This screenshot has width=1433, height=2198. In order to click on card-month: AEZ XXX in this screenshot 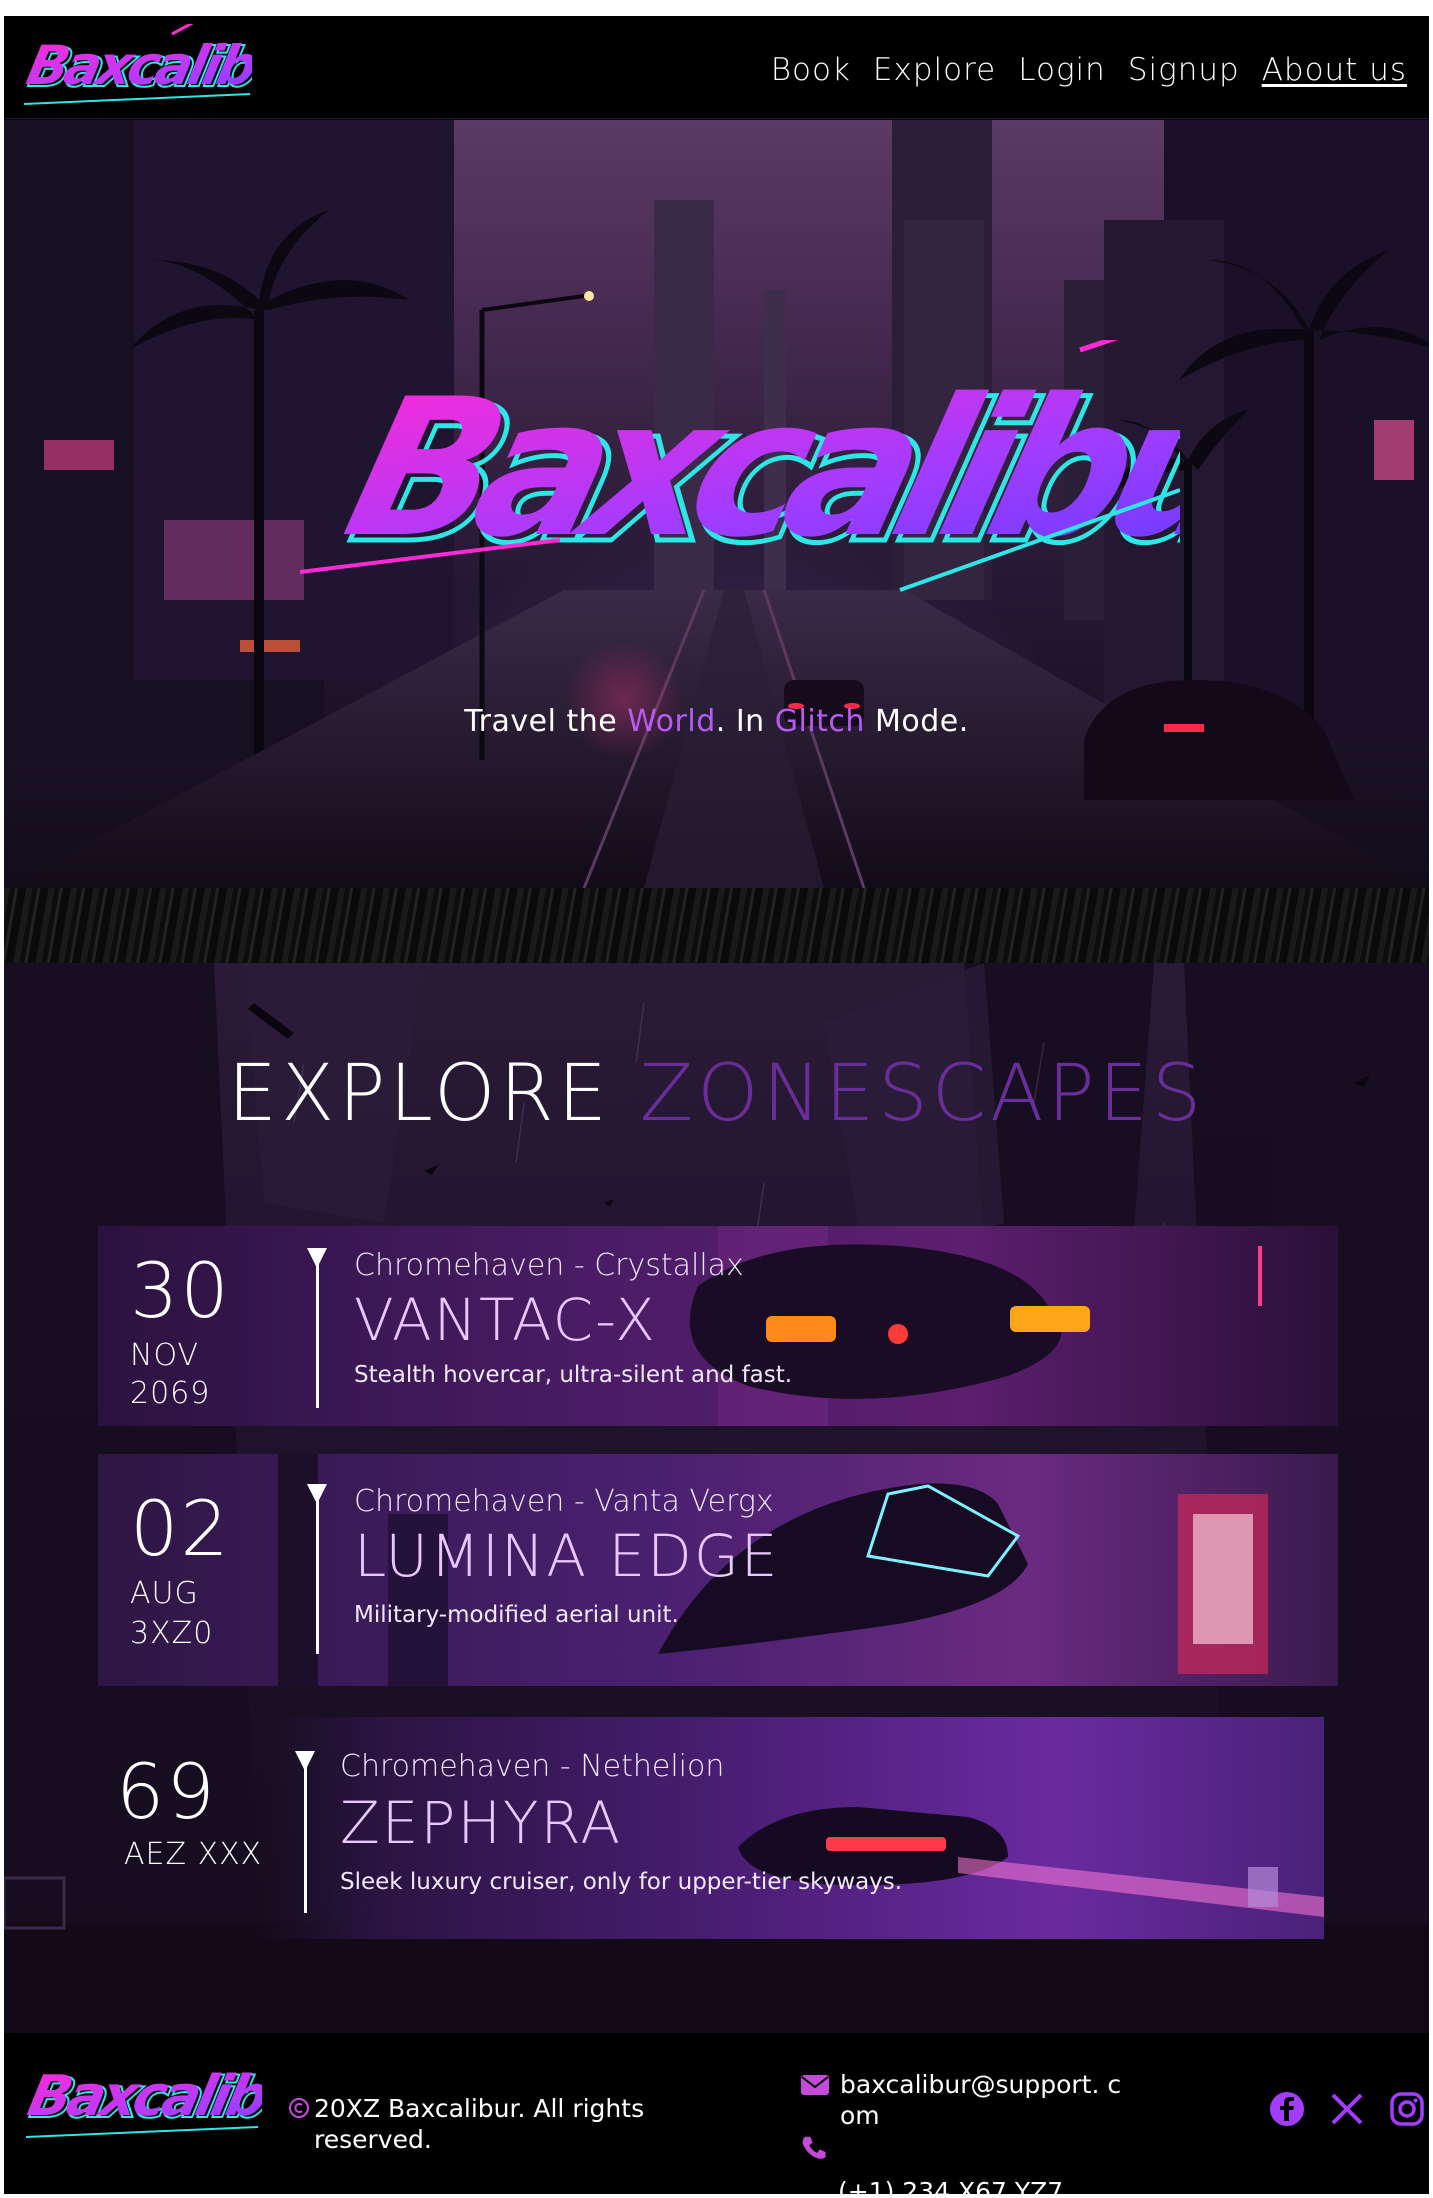, I will do `click(193, 1854)`.